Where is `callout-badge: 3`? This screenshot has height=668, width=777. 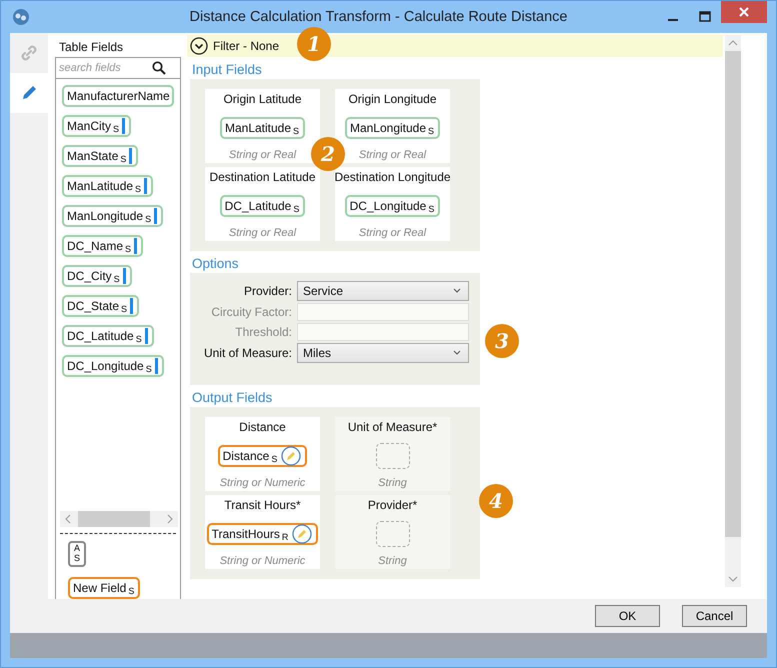
callout-badge: 3 is located at coordinates (502, 341).